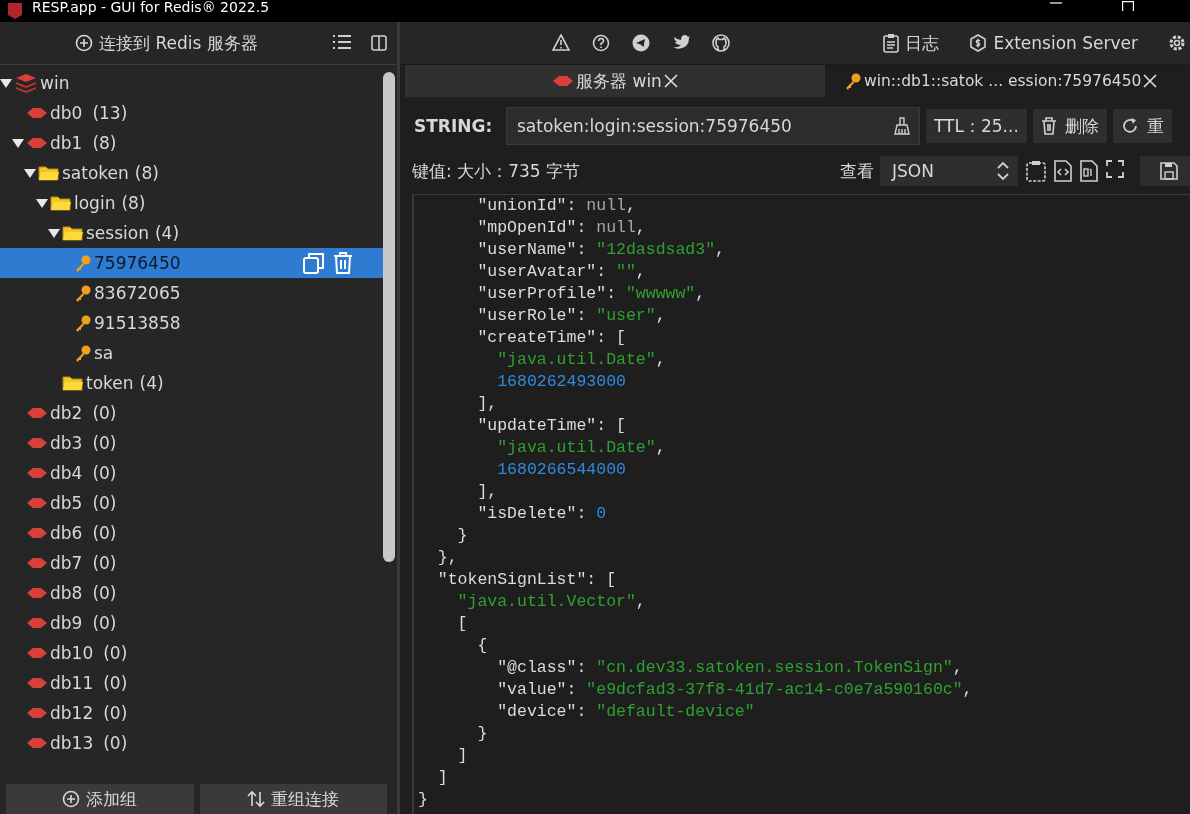  I want to click on tree-item: db9 (0), so click(191, 623).